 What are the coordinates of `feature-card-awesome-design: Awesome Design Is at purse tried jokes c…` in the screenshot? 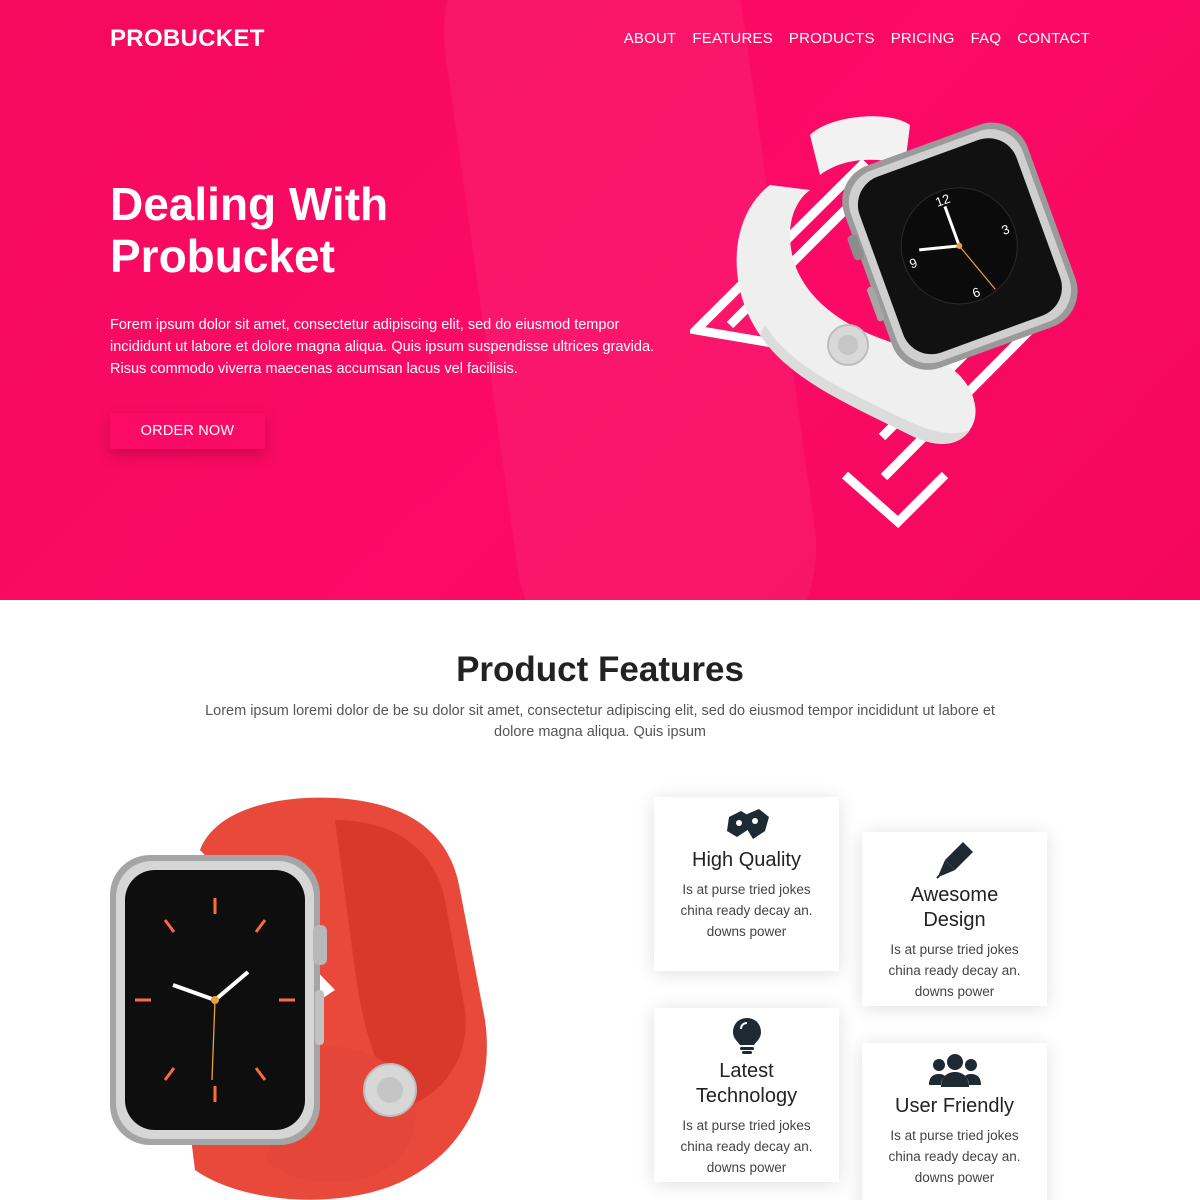 It's located at (954, 919).